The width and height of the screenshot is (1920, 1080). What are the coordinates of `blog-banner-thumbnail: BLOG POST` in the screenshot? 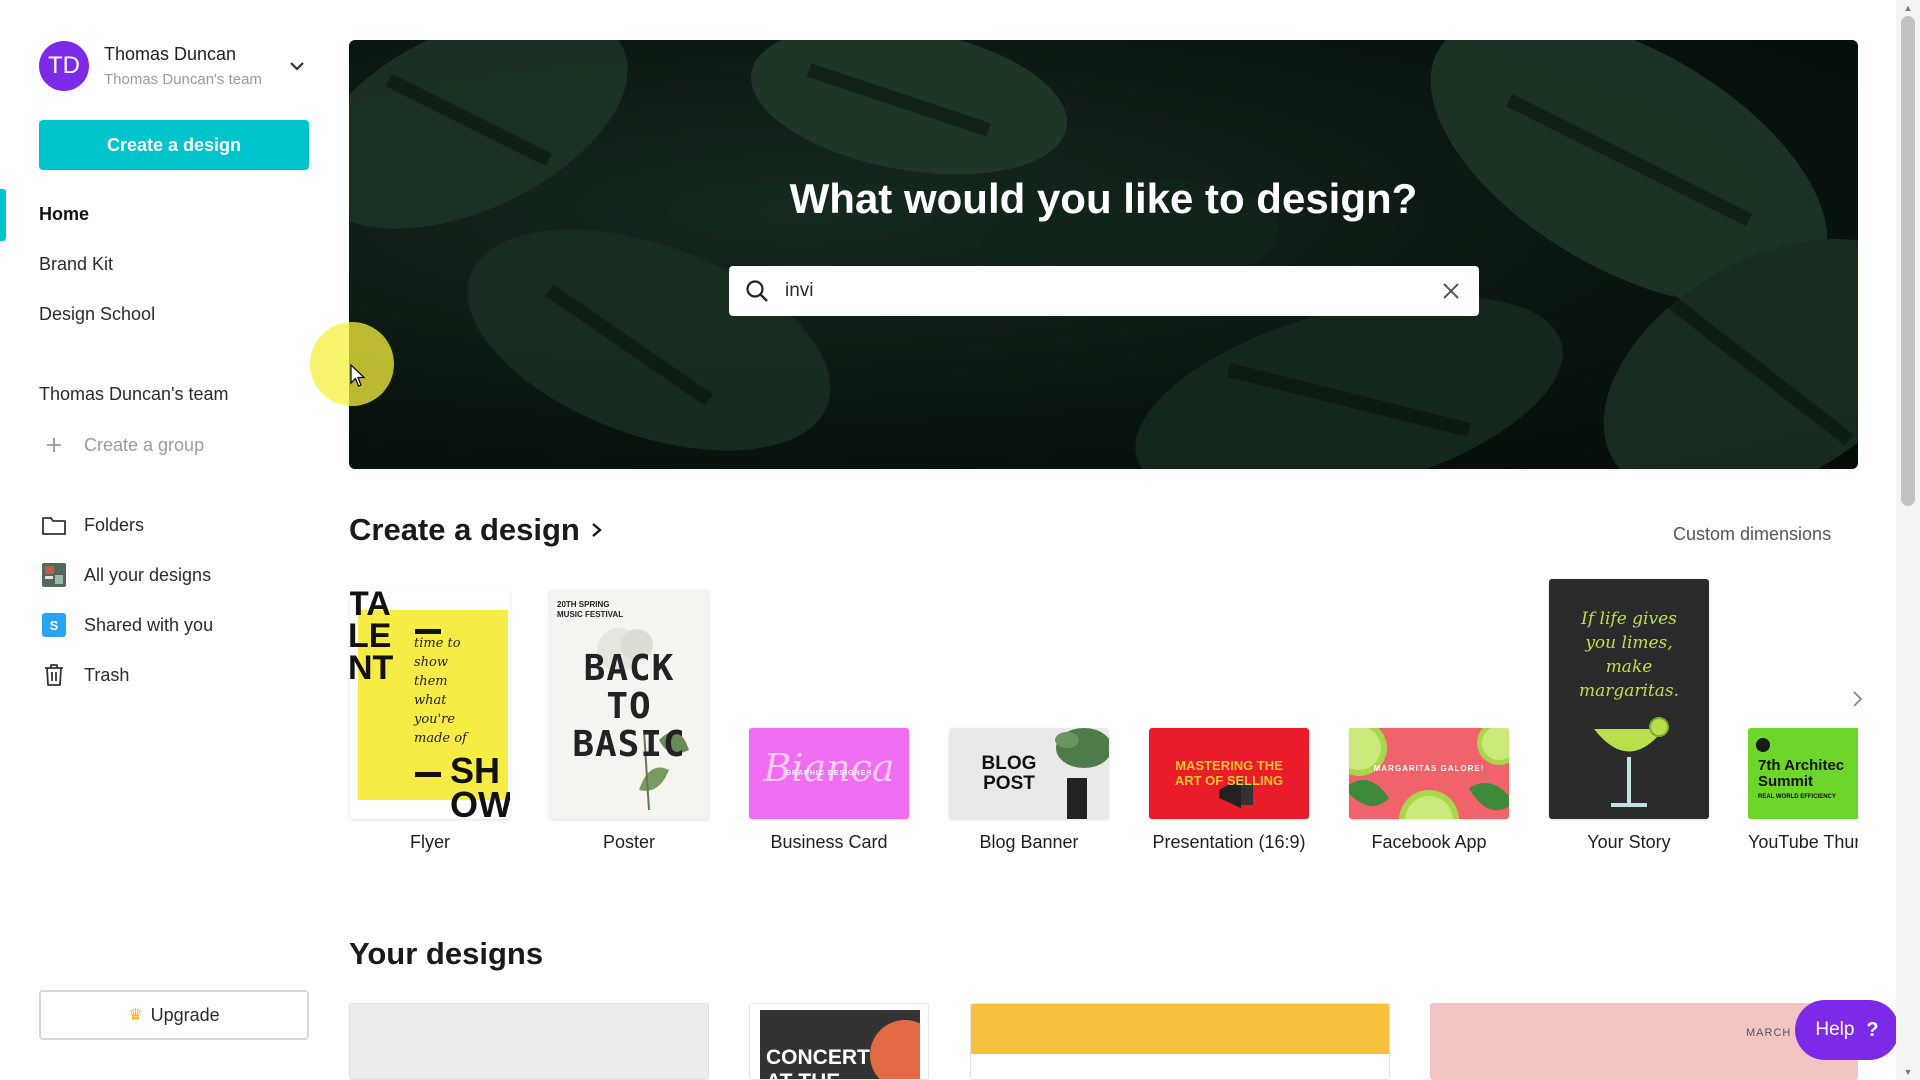 It's located at (1029, 773).